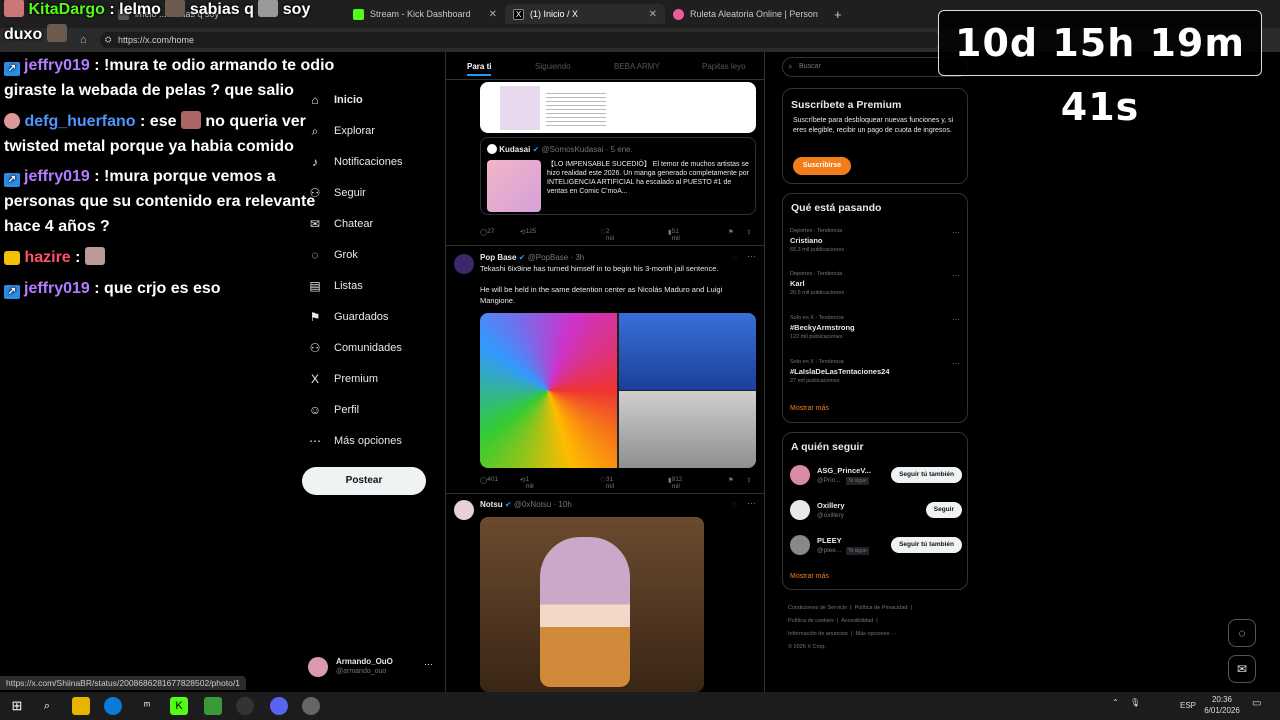  What do you see at coordinates (605, 66) in the screenshot?
I see `timeline-tabs: Para ti Siguiendo BEBA ARMY Papitas leyo` at bounding box center [605, 66].